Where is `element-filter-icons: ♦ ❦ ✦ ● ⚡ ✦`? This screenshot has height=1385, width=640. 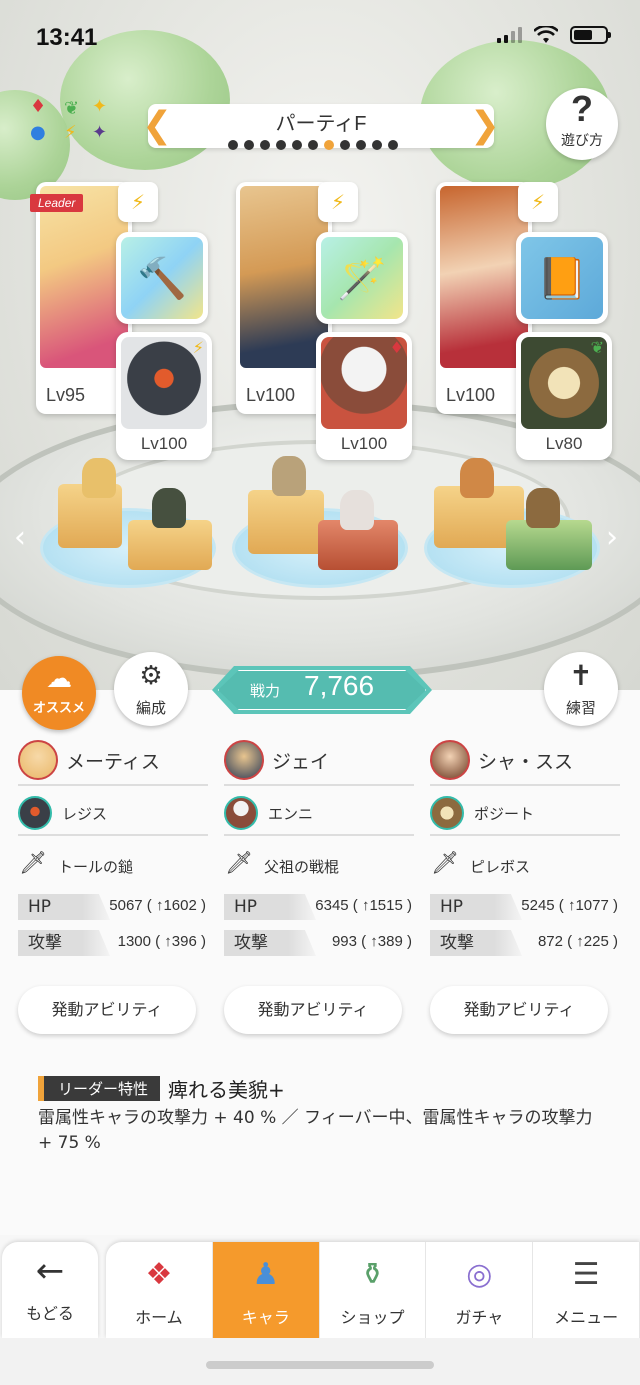 element-filter-icons: ♦ ❦ ✦ ● ⚡ ✦ is located at coordinates (70, 124).